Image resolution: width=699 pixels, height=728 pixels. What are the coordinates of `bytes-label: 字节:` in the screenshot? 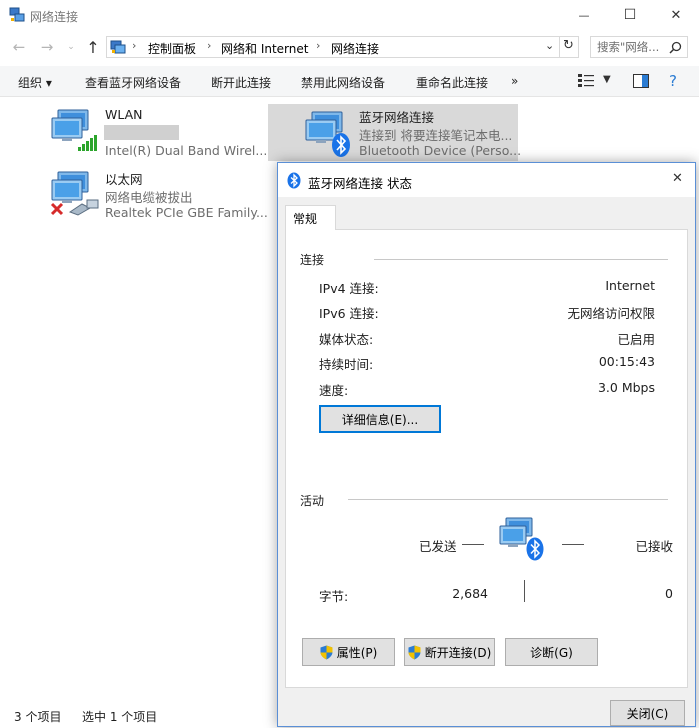 It's located at (334, 596).